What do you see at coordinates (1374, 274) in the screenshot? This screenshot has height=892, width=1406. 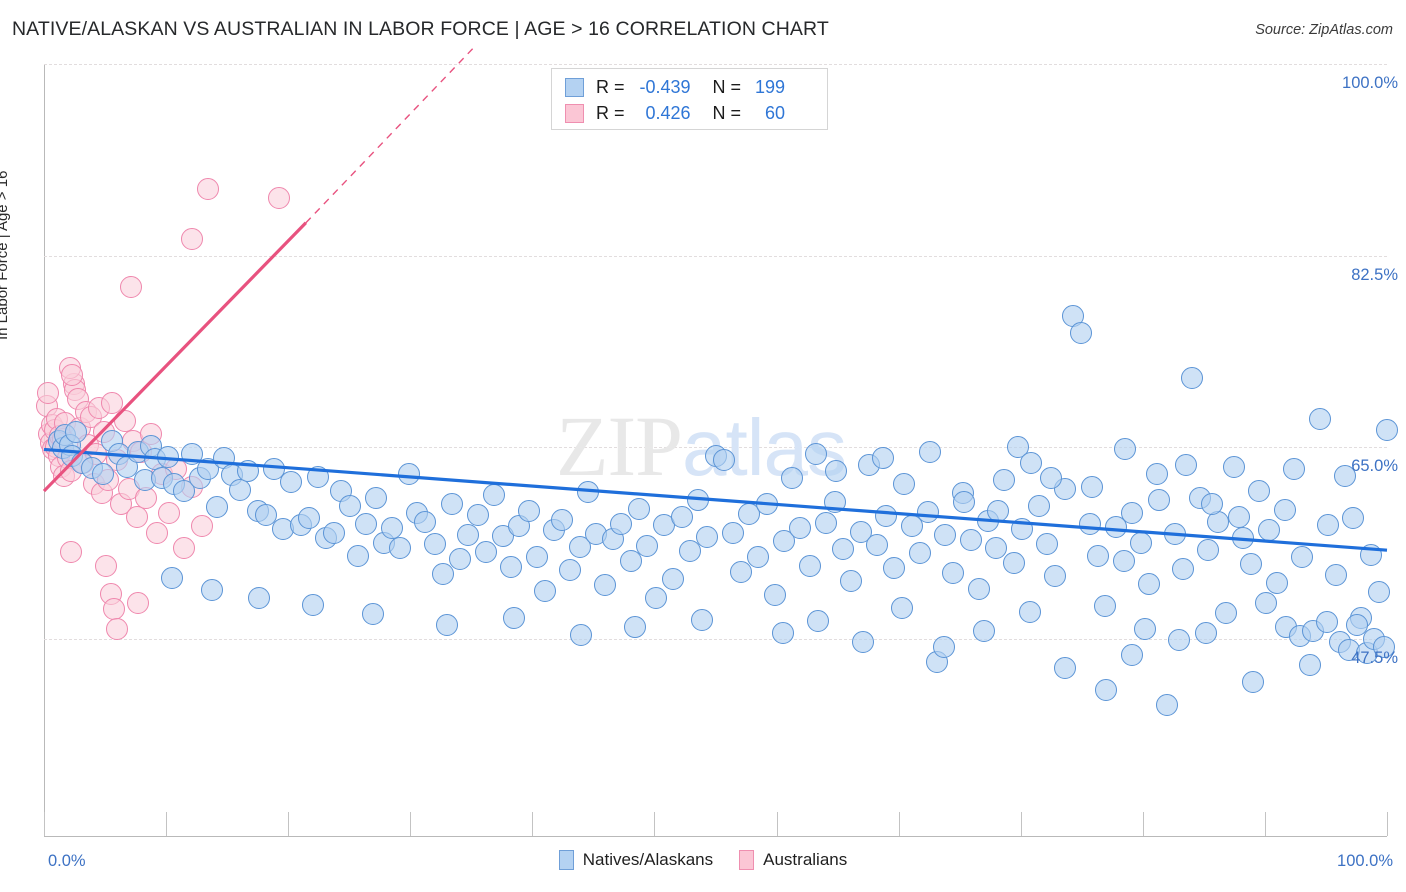 I see `y-axis-tick-label: 82.5%` at bounding box center [1374, 274].